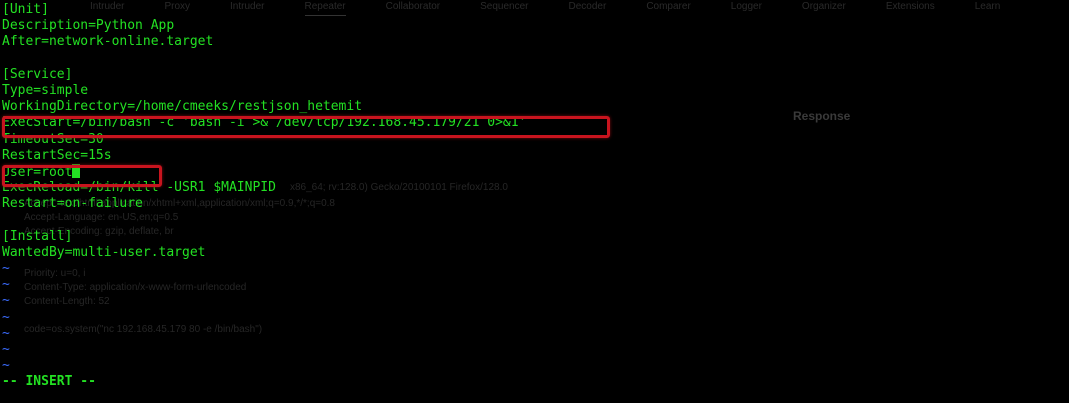  Describe the element at coordinates (72, 204) in the screenshot. I see `file-line-restart: Restart=on-failure` at that location.